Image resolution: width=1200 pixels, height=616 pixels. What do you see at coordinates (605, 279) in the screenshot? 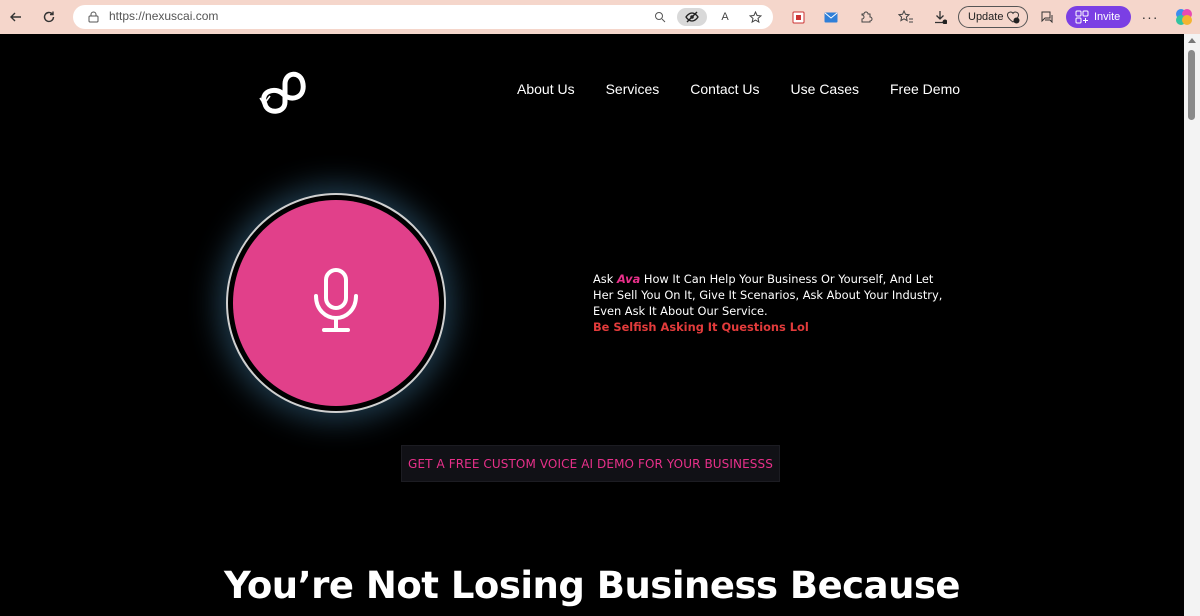
I see `hero-text-prefix: Ask` at bounding box center [605, 279].